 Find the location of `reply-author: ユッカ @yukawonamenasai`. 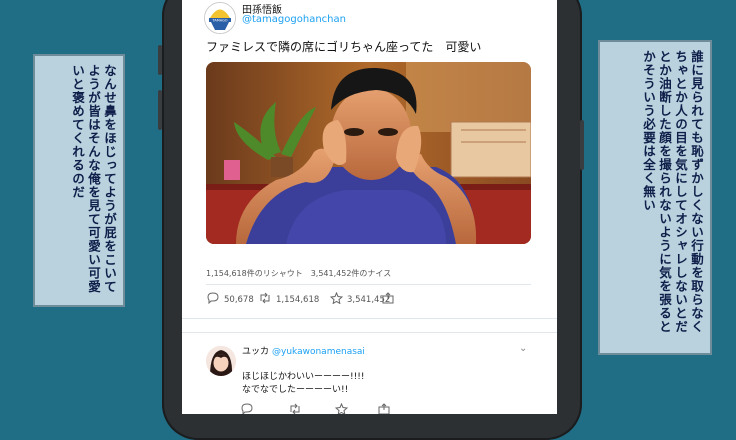

reply-author: ユッカ @yukawonamenasai is located at coordinates (303, 350).